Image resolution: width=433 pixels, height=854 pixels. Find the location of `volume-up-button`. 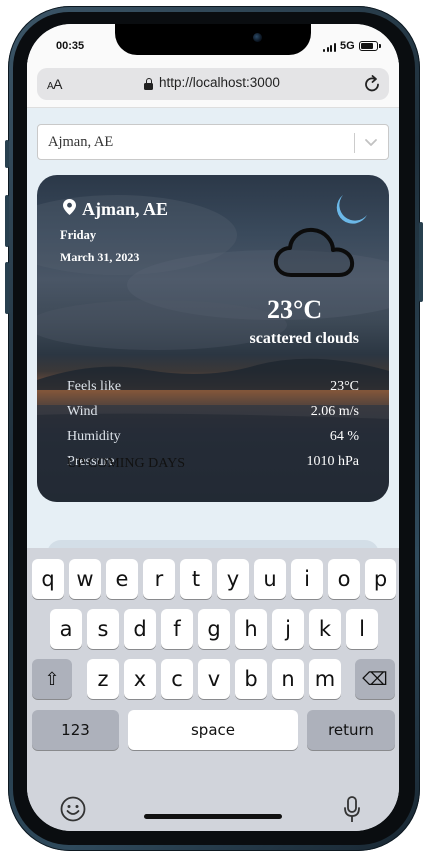

volume-up-button is located at coordinates (7, 221).